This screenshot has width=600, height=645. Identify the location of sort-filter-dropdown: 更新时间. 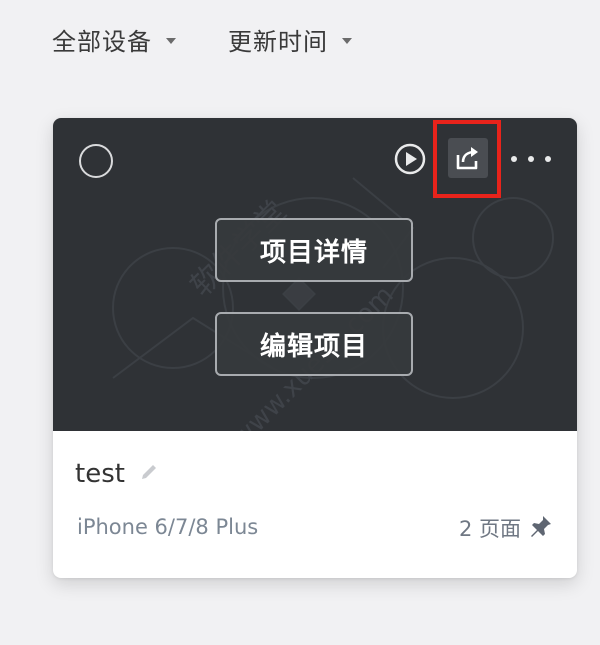
(290, 39).